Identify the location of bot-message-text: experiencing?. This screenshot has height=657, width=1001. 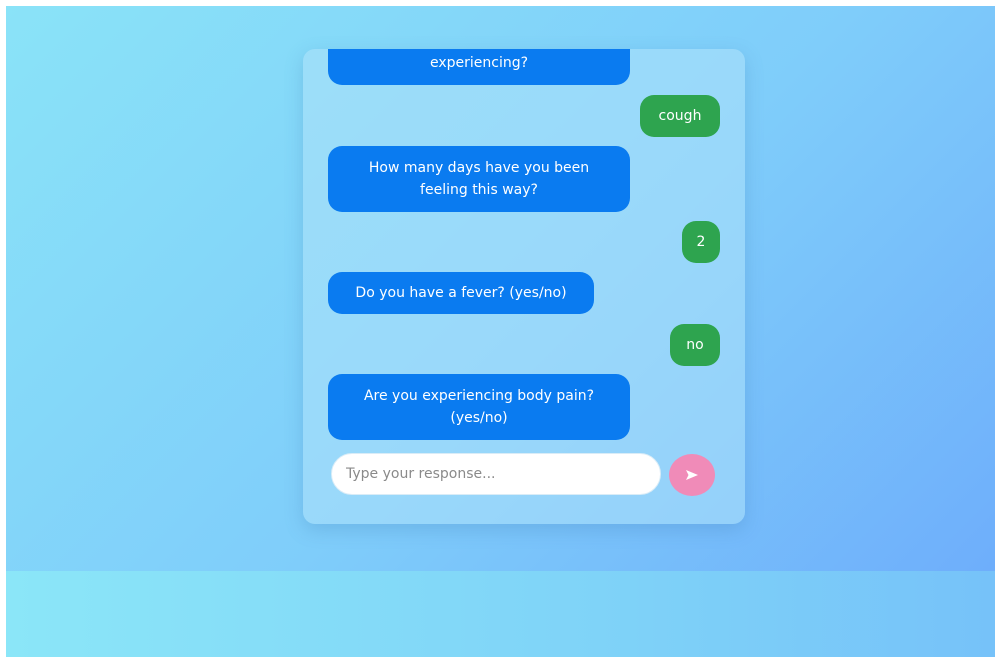
(479, 63).